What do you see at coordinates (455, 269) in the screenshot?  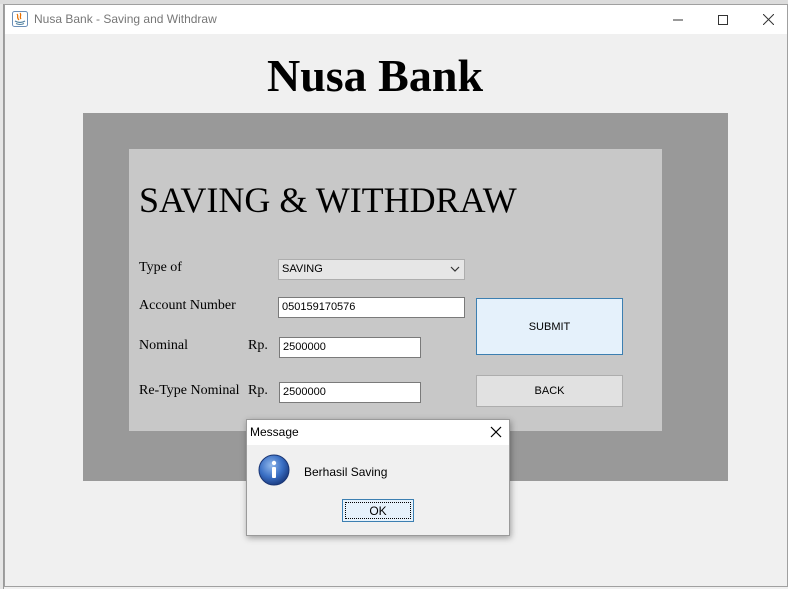 I see `chevron-down-icon` at bounding box center [455, 269].